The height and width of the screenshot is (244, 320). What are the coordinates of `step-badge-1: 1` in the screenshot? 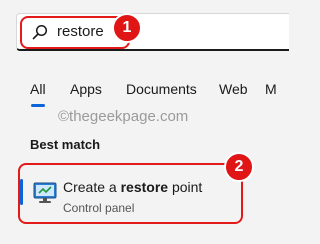 It's located at (127, 28).